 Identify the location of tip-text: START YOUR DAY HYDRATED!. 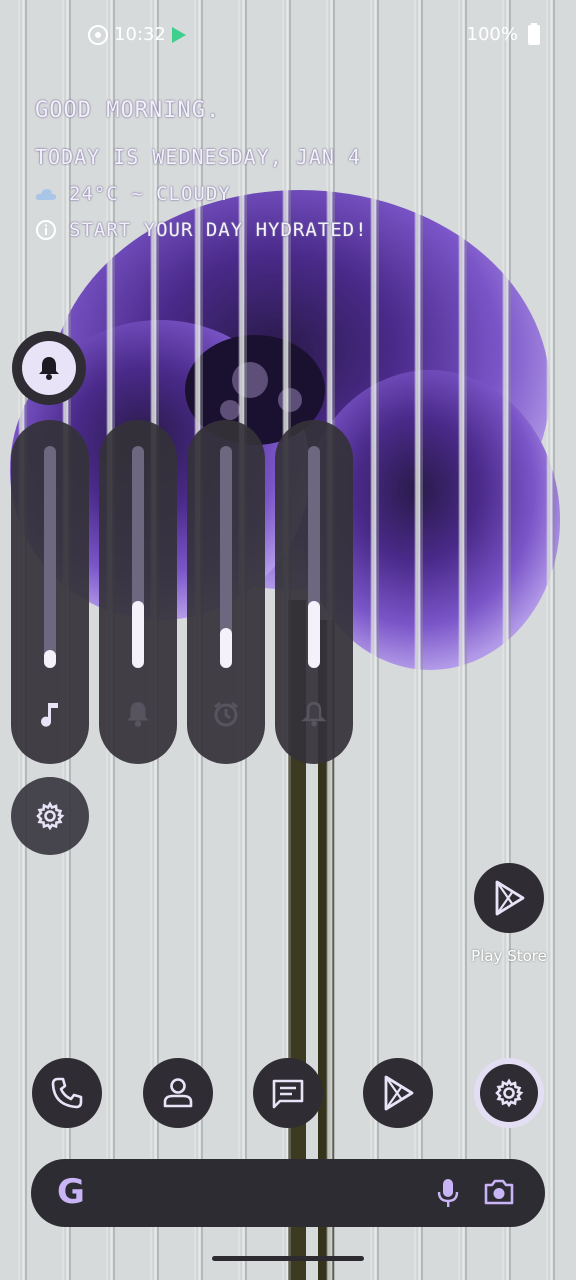
(218, 230).